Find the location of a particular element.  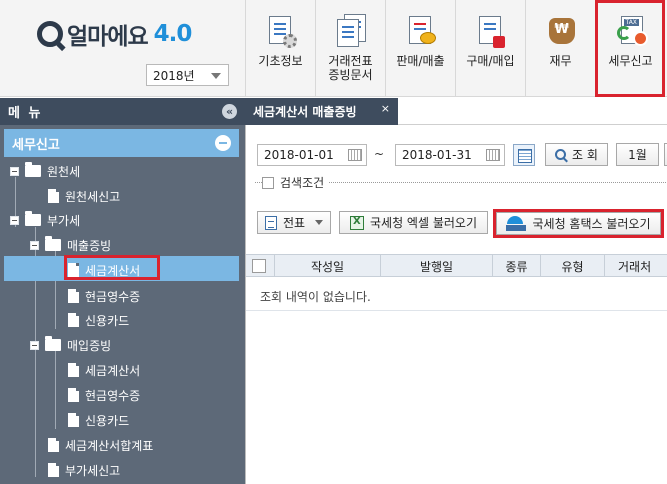

tree-item-vat-report: 부가세신고 is located at coordinates (84, 470).